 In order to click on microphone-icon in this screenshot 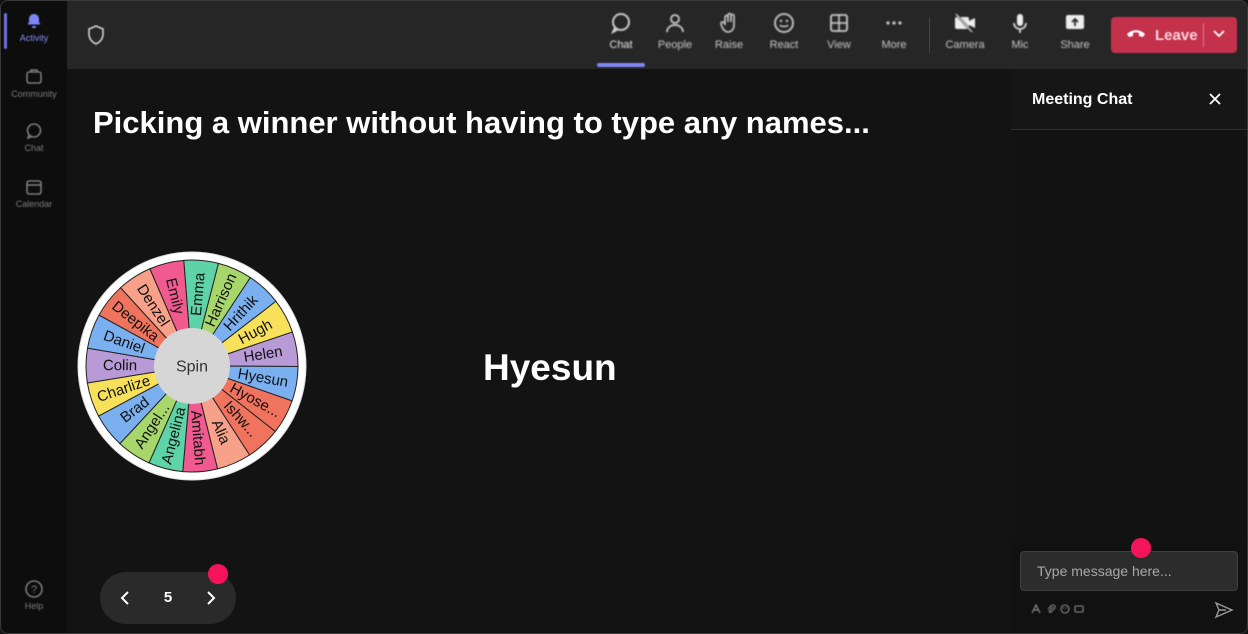, I will do `click(1020, 23)`.